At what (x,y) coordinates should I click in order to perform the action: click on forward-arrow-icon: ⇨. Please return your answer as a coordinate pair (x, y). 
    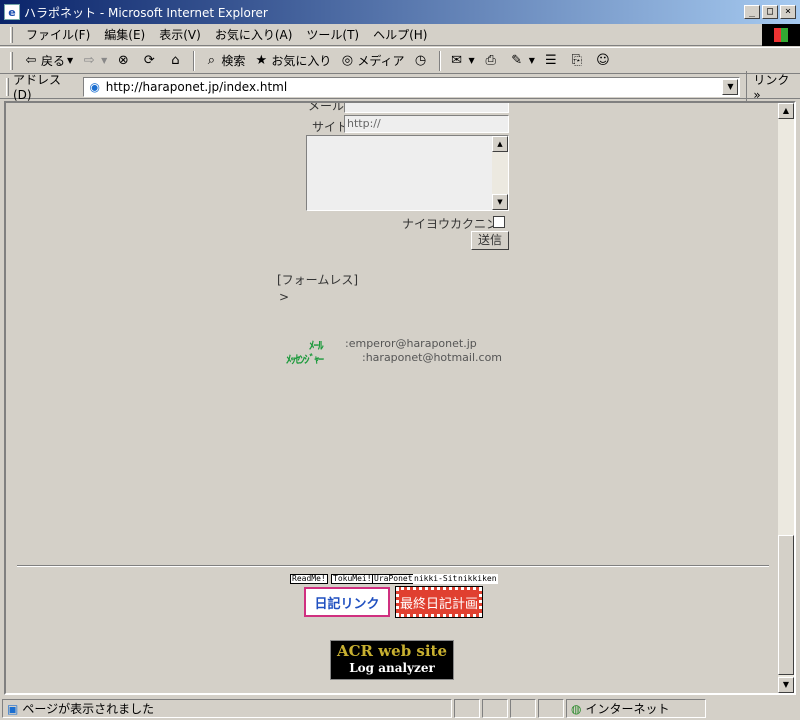
    Looking at the image, I should click on (89, 60).